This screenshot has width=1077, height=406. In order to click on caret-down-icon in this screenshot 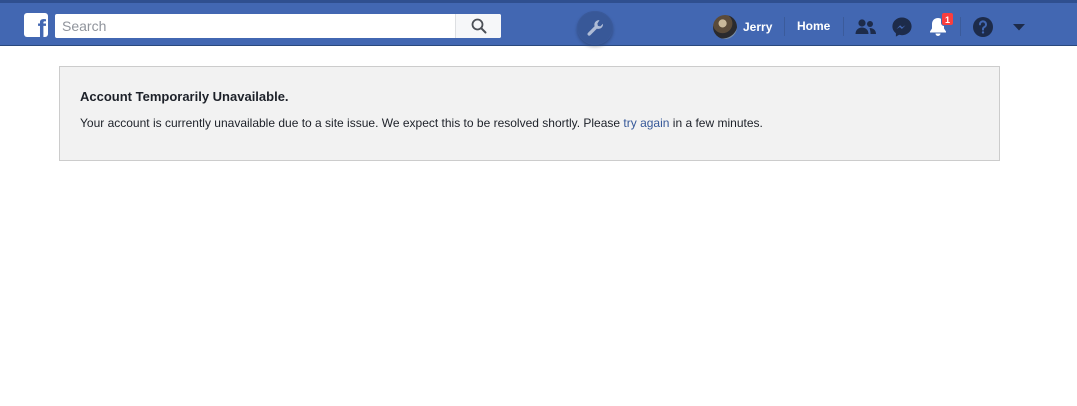, I will do `click(1019, 27)`.